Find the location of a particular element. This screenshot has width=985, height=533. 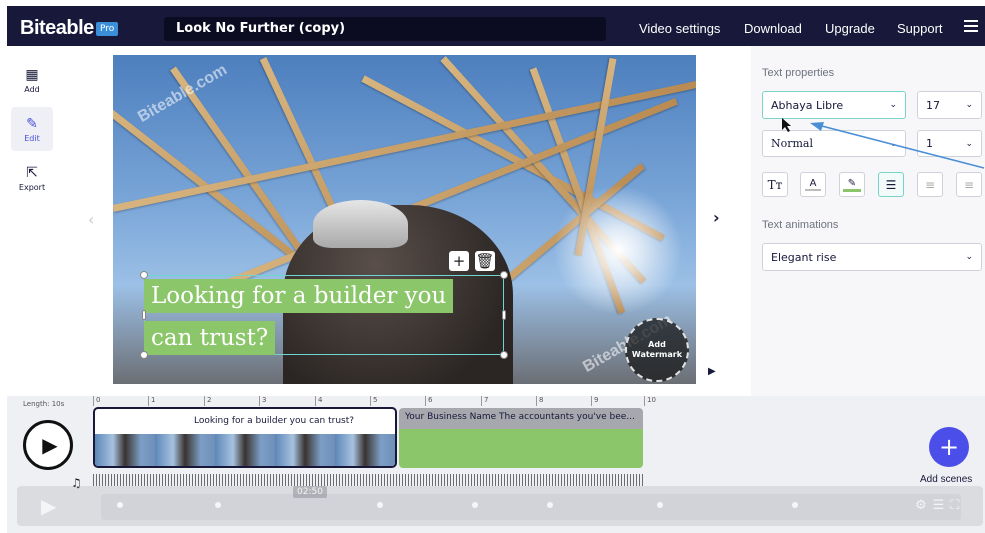

sidebar-item-export: ⇱ Export is located at coordinates (32, 178).